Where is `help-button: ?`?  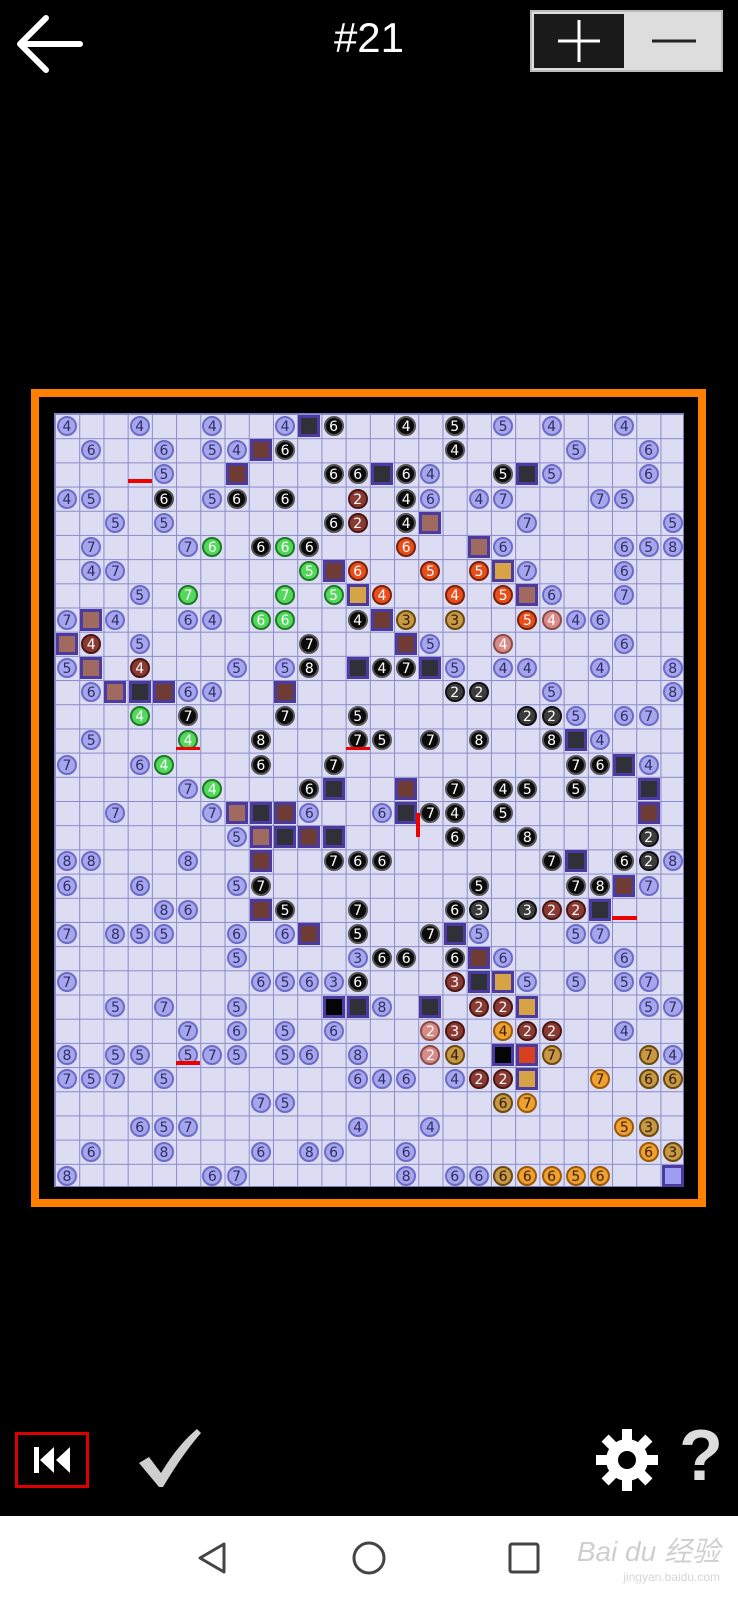
help-button: ? is located at coordinates (701, 1455).